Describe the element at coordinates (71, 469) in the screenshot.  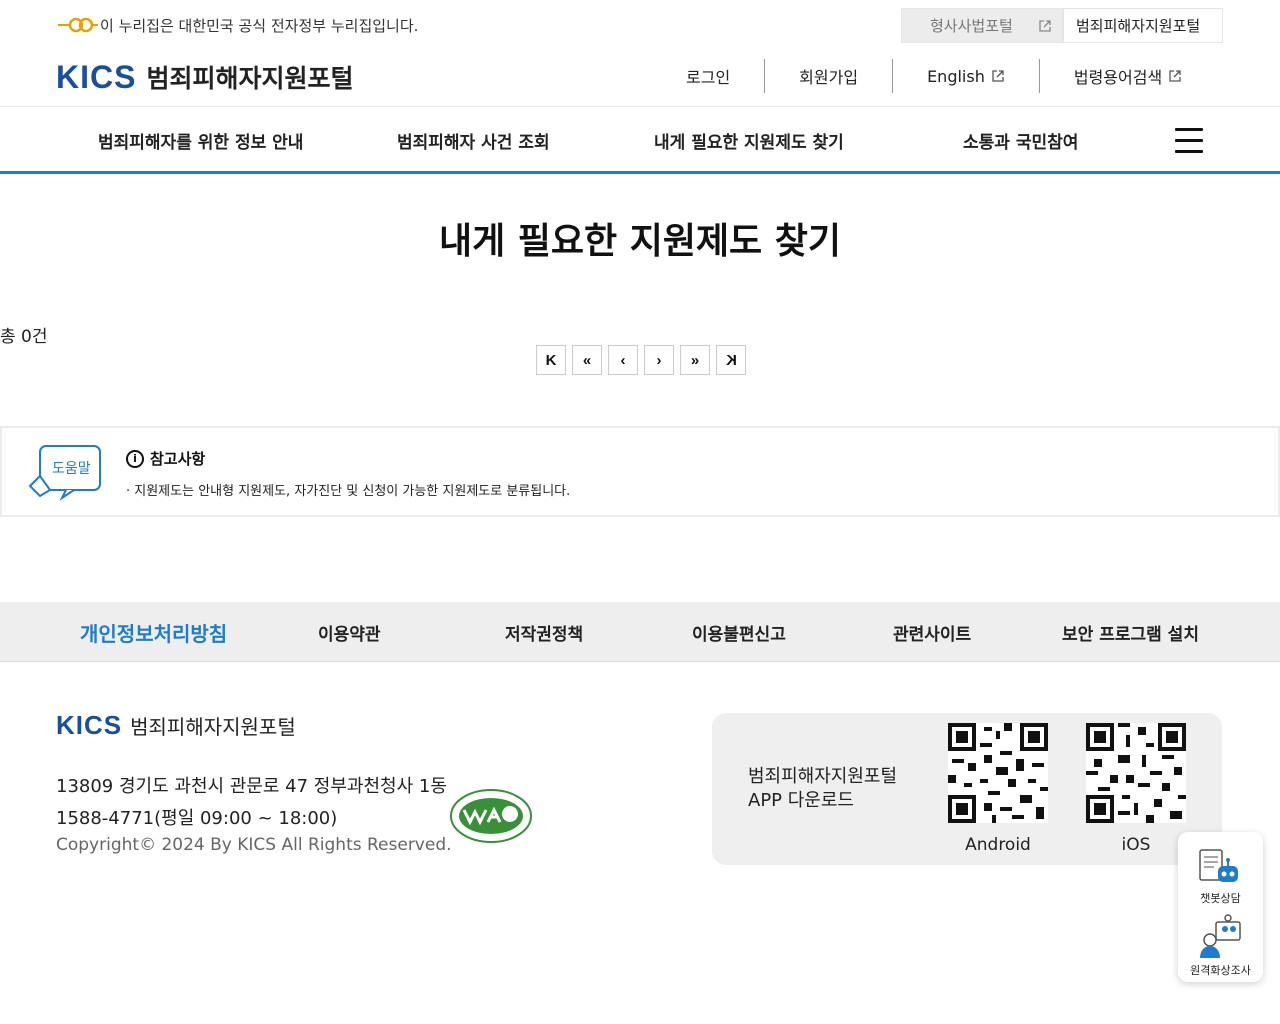
I see `help-label: 도움말` at that location.